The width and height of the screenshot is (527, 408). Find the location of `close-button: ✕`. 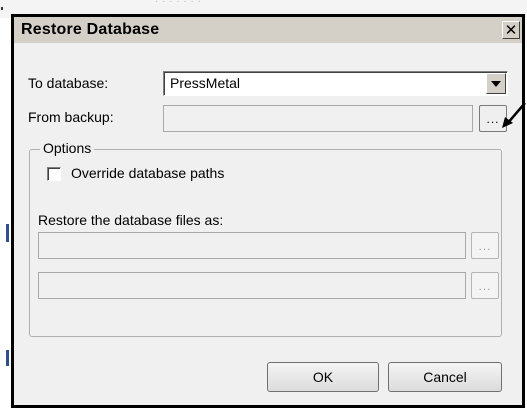

close-button: ✕ is located at coordinates (511, 30).